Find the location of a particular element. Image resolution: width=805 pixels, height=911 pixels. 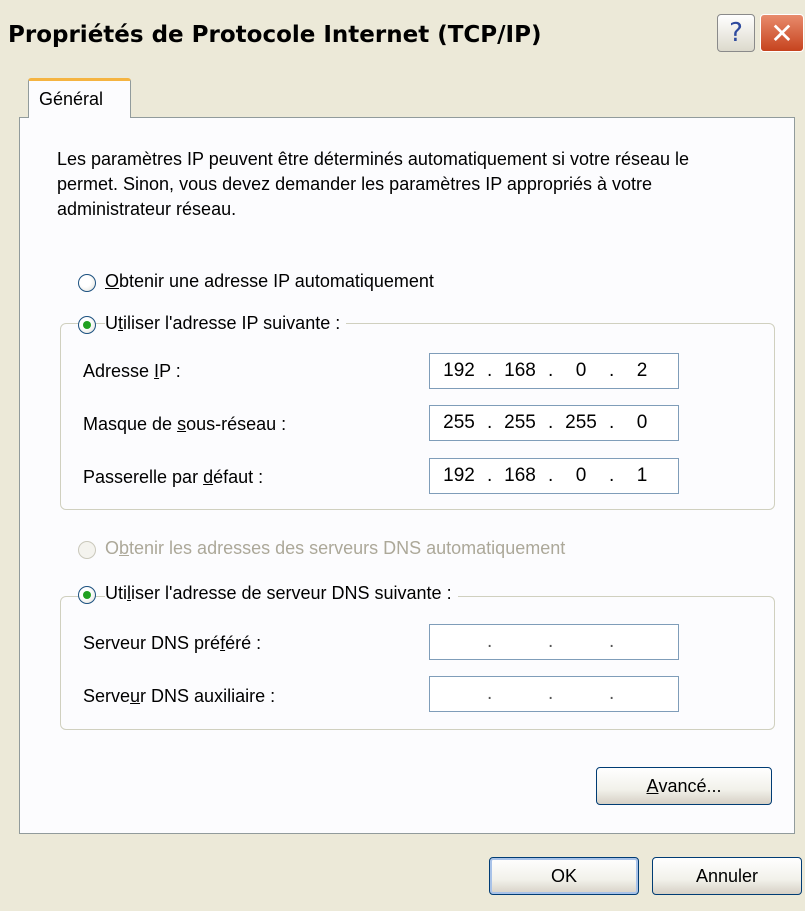

dns-auto-radio is located at coordinates (87, 550).